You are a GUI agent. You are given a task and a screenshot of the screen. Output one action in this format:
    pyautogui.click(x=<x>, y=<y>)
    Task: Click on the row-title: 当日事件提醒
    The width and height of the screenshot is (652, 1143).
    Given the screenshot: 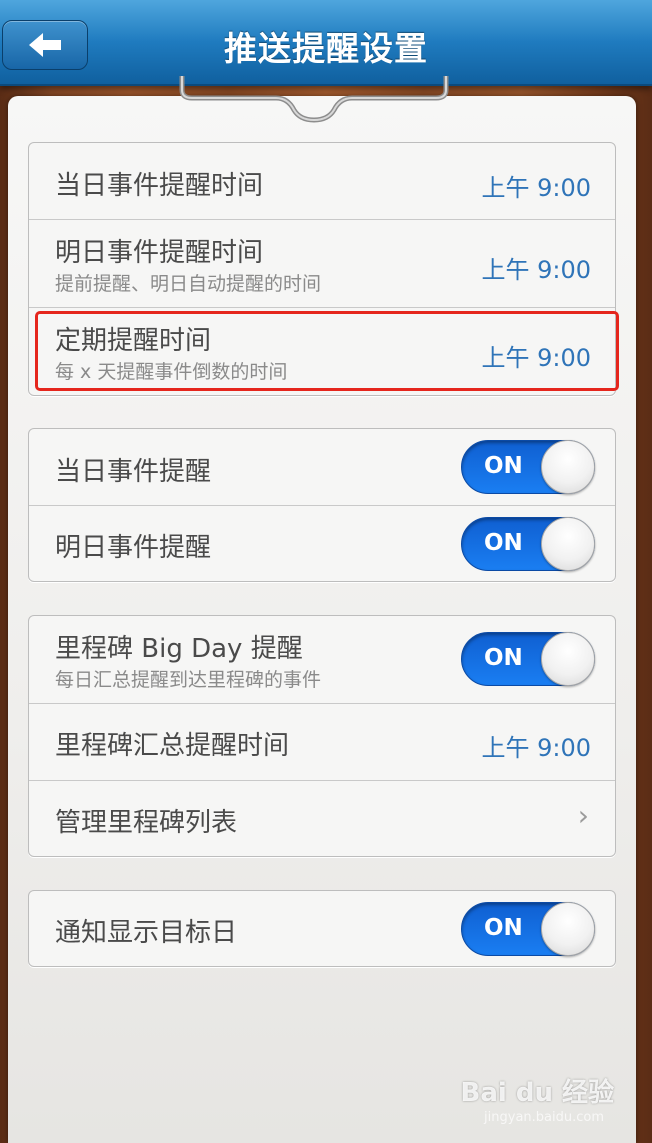 What is the action you would take?
    pyautogui.click(x=133, y=472)
    